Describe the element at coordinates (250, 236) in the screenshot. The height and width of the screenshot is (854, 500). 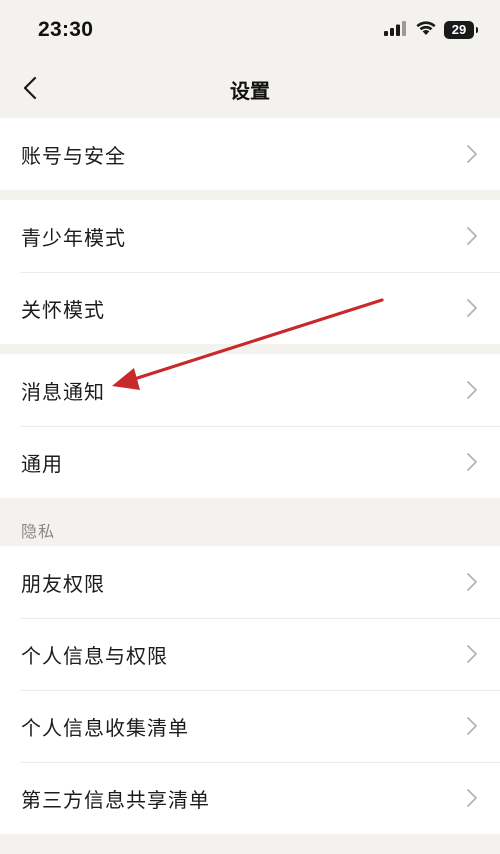
I see `settings-row-youth-mode: 青少年模式` at that location.